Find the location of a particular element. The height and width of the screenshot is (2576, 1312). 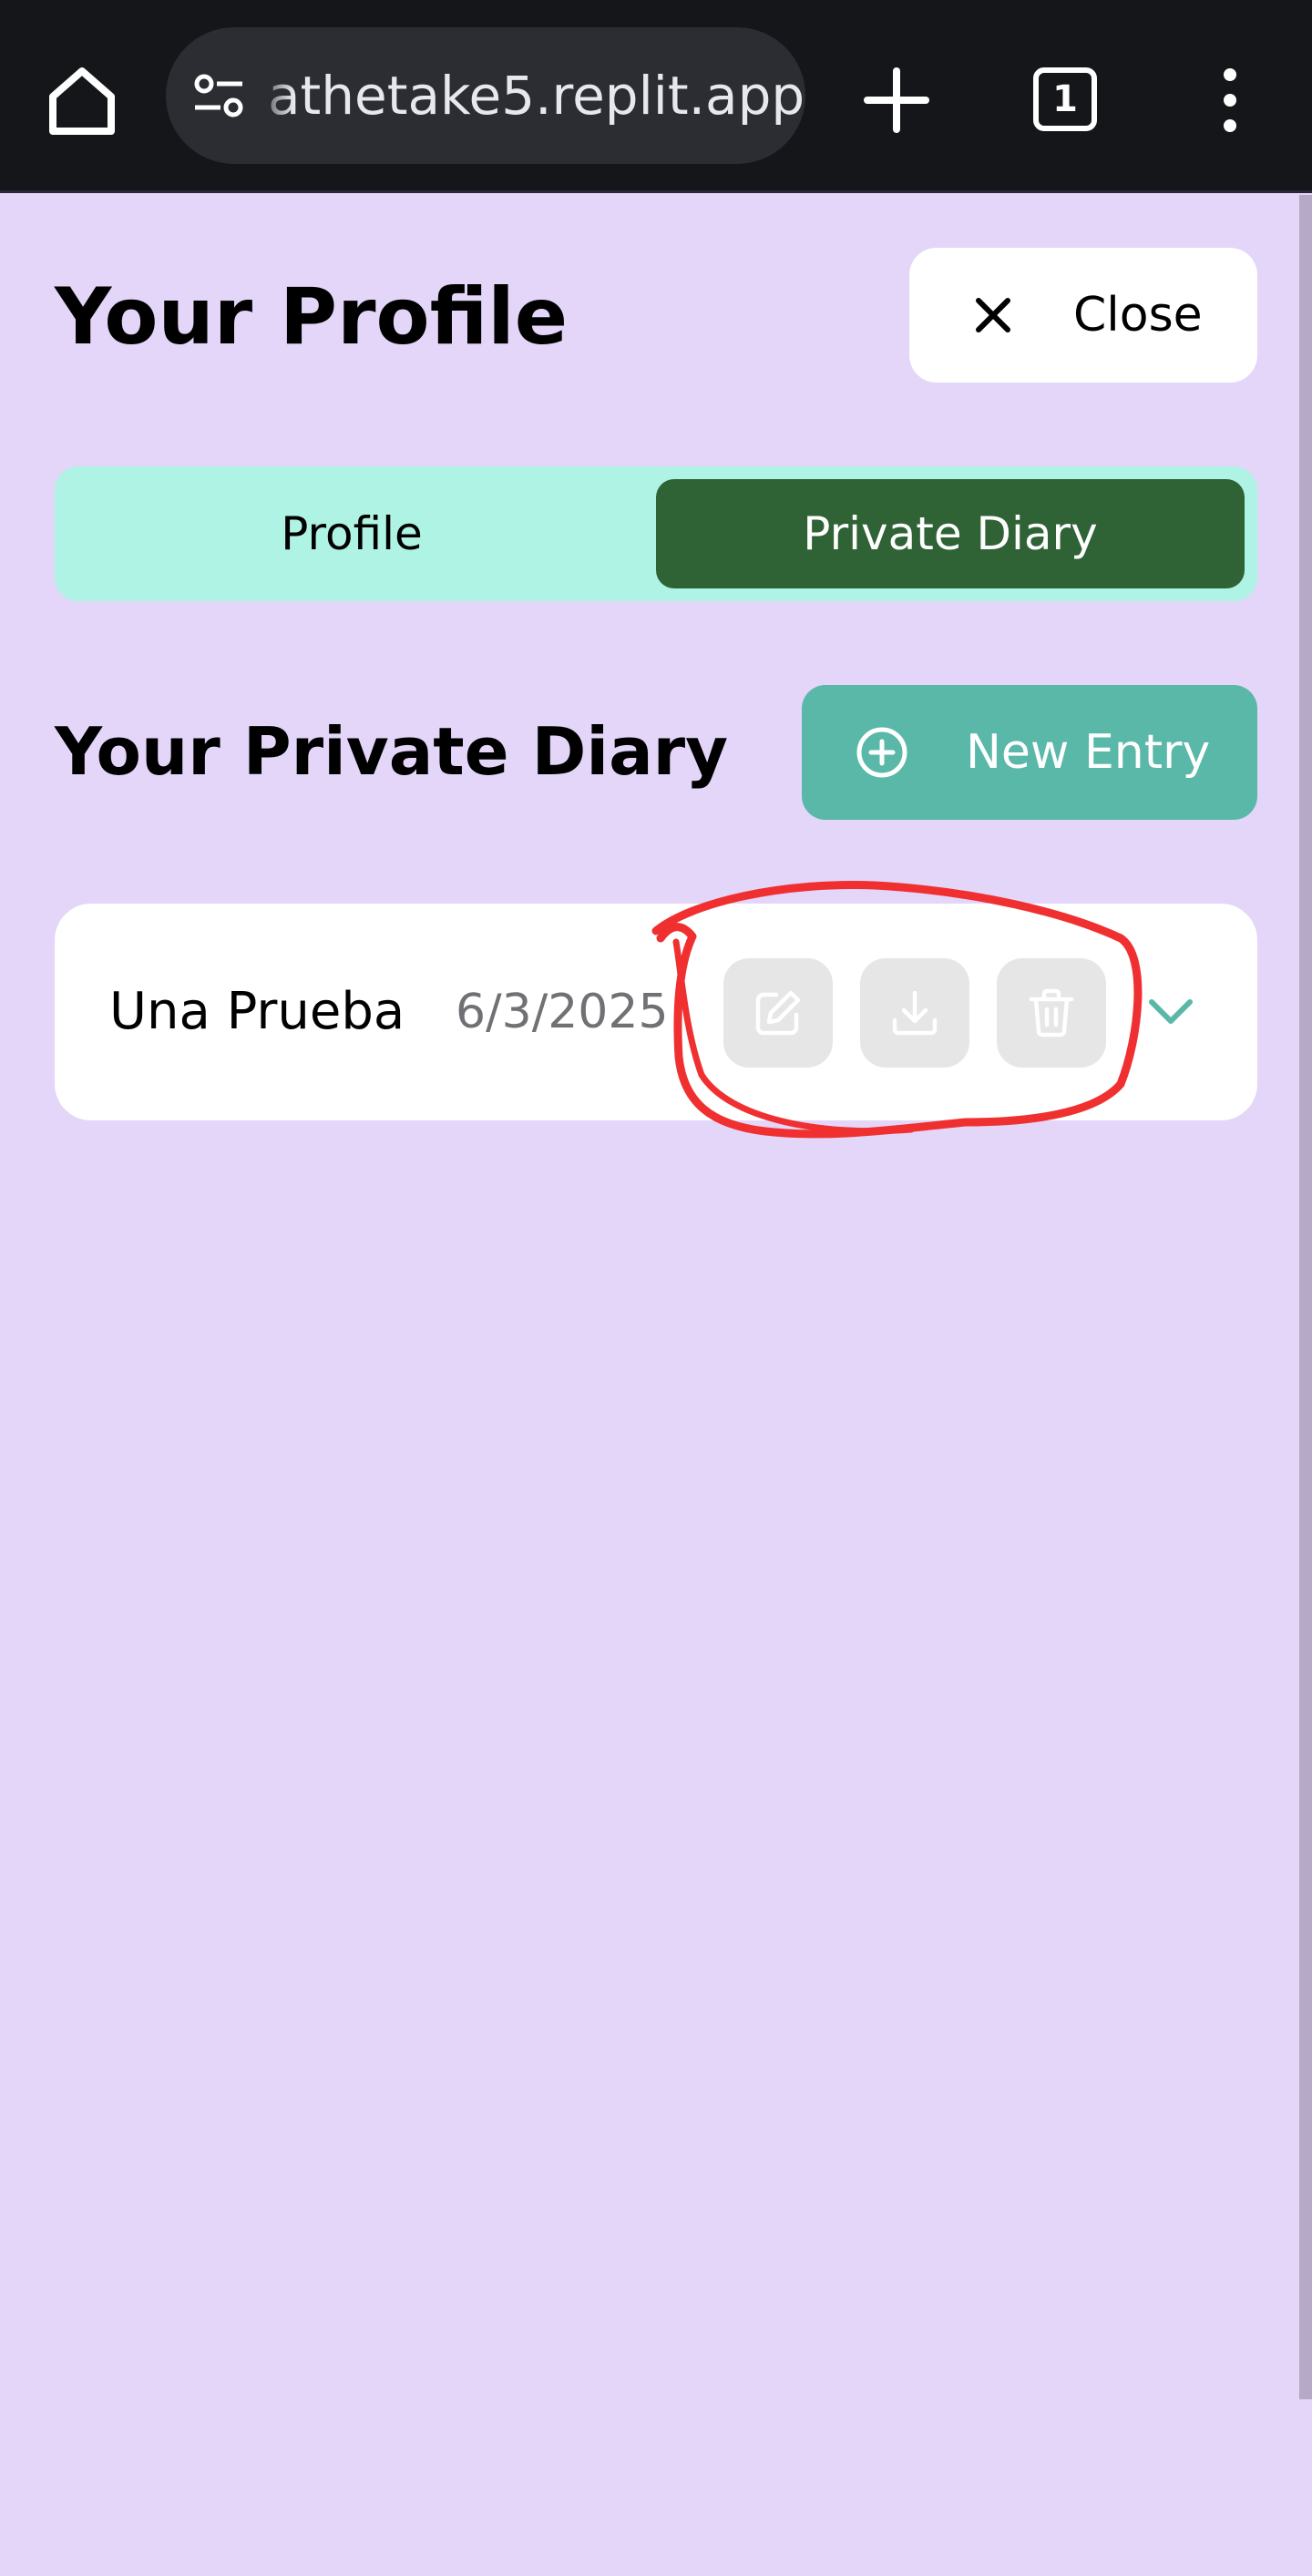

url-text: athetake5.replit.app is located at coordinates (536, 96).